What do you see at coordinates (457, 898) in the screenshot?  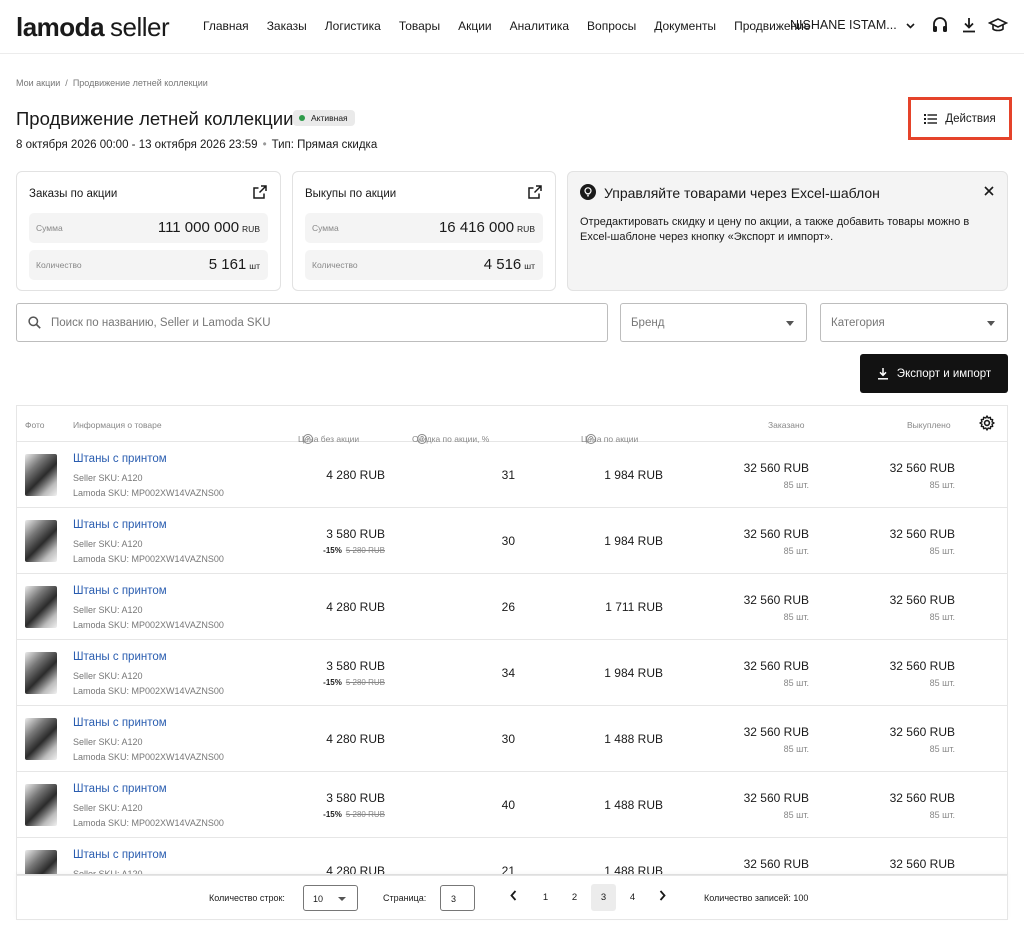 I see `page-input: 3` at bounding box center [457, 898].